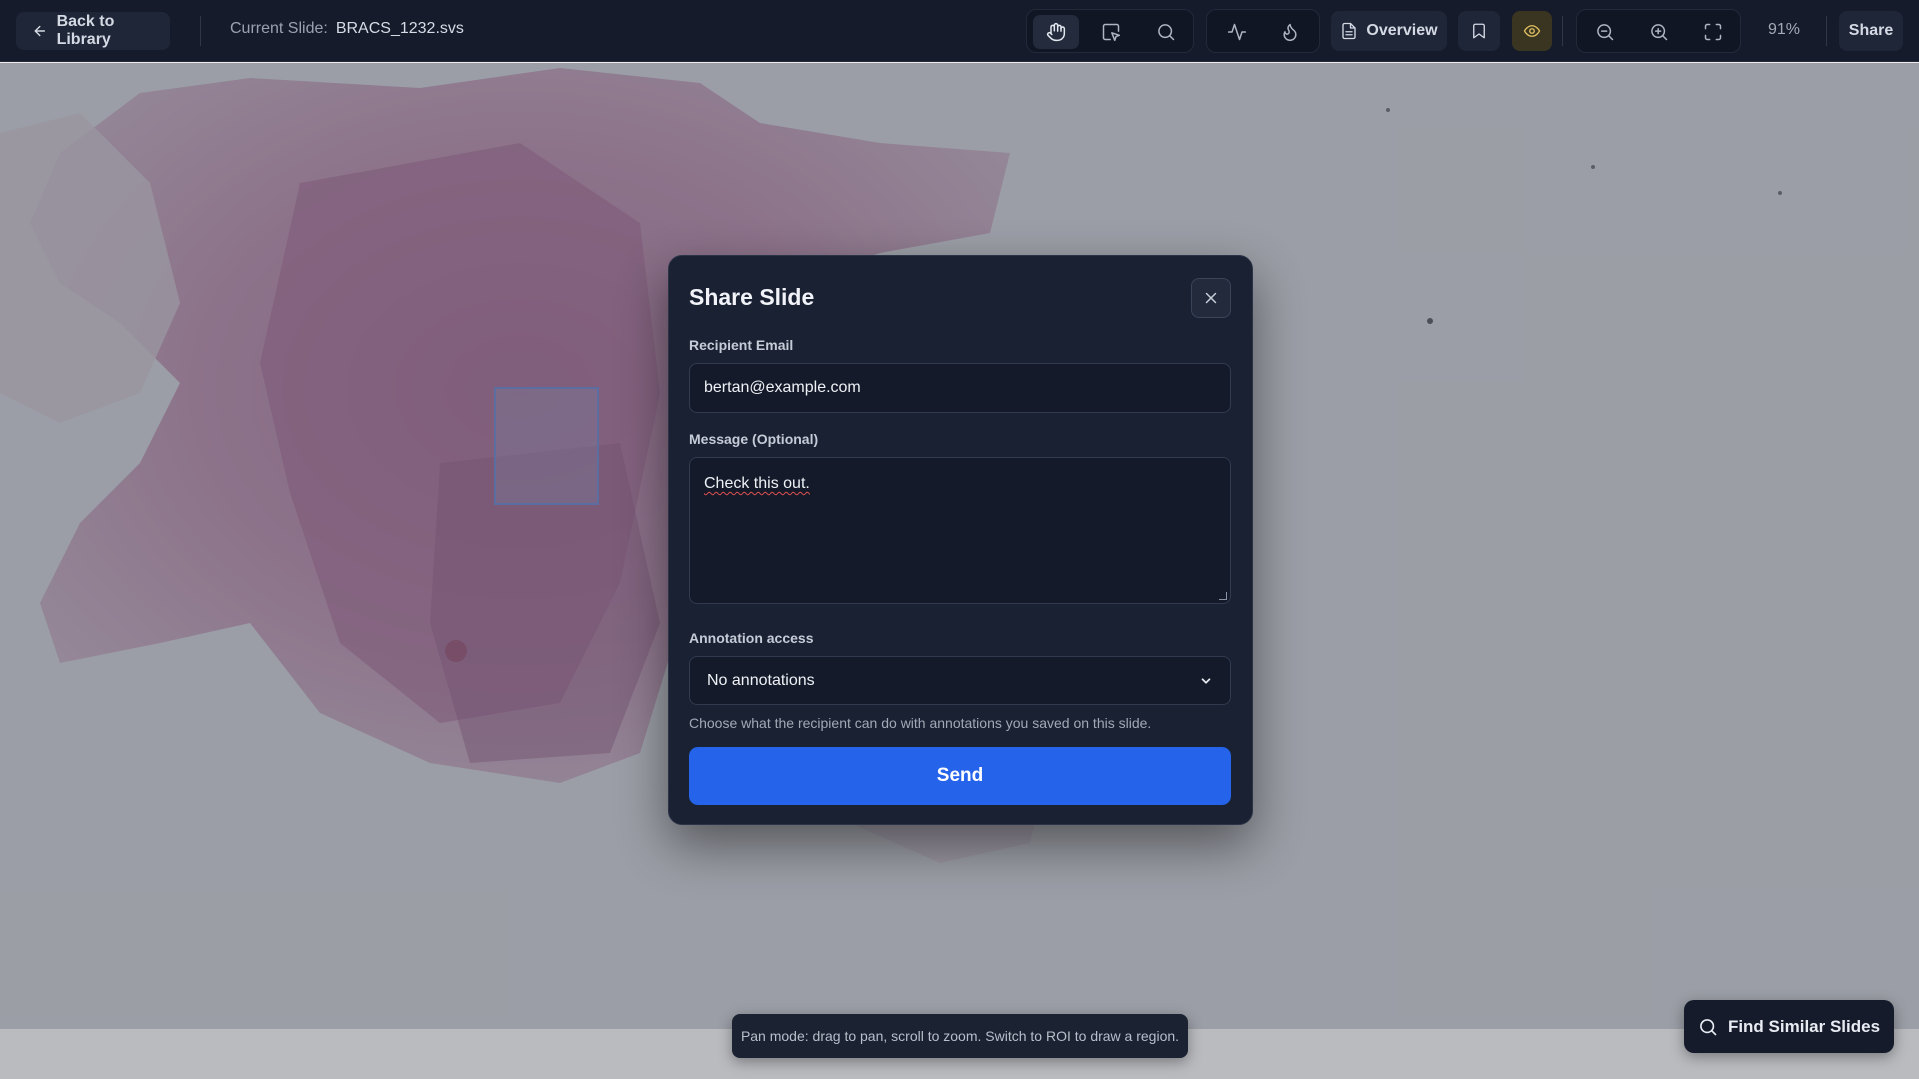 Image resolution: width=1919 pixels, height=1079 pixels. I want to click on zoom-out-icon, so click(1605, 32).